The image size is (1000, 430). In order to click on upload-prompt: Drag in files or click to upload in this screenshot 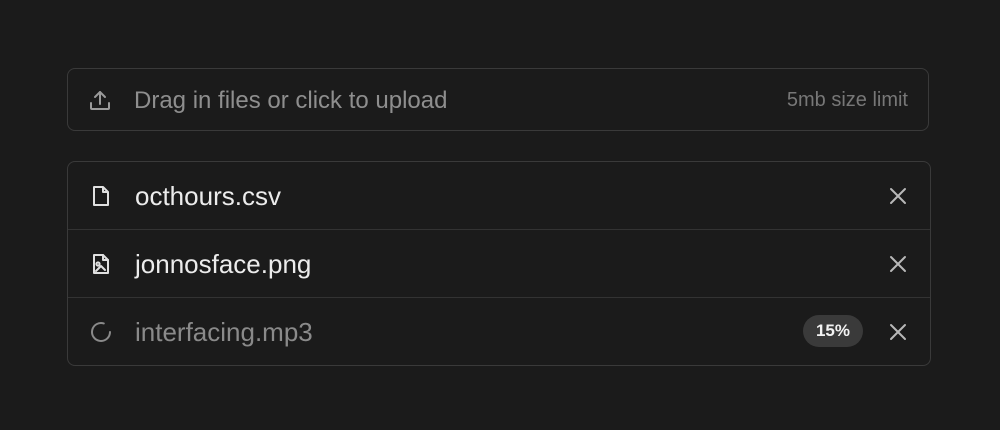, I will do `click(291, 100)`.